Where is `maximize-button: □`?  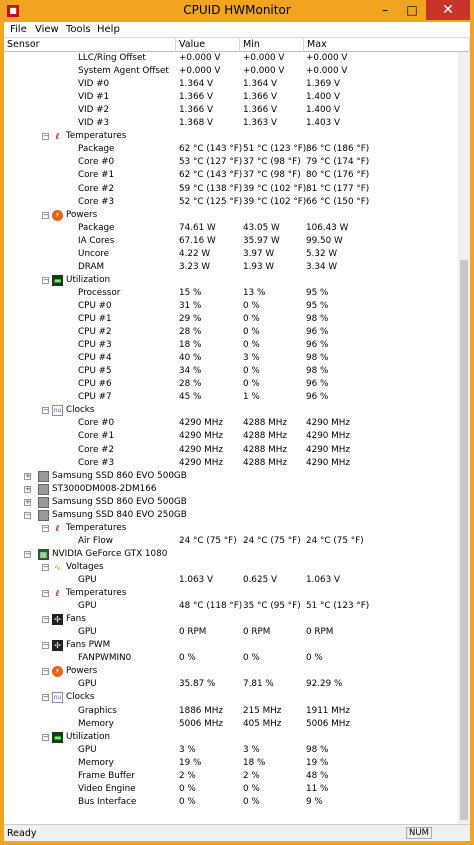 maximize-button: □ is located at coordinates (412, 10).